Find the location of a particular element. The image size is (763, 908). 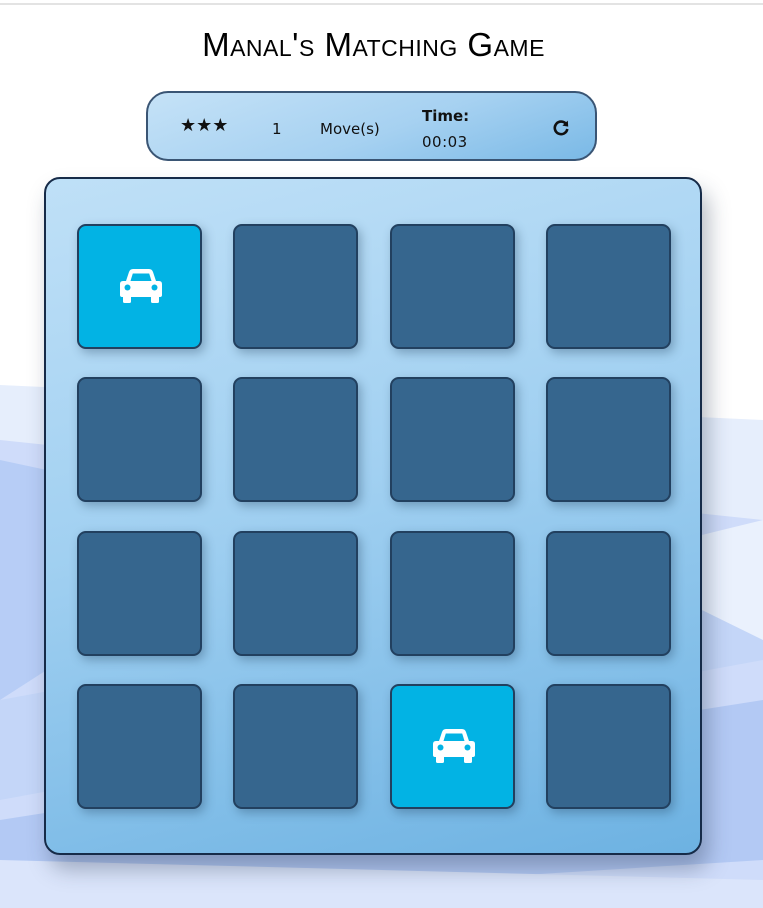

restart-icon is located at coordinates (561, 128).